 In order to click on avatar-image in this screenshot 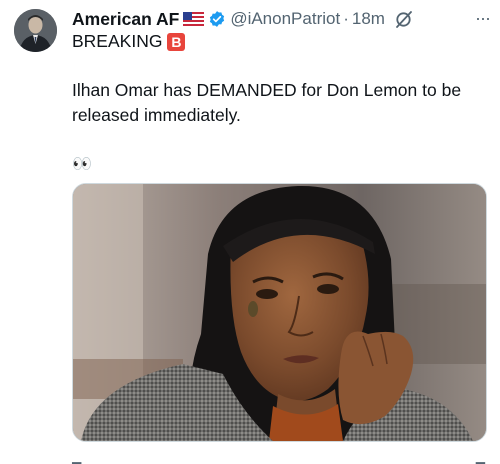, I will do `click(35, 30)`.